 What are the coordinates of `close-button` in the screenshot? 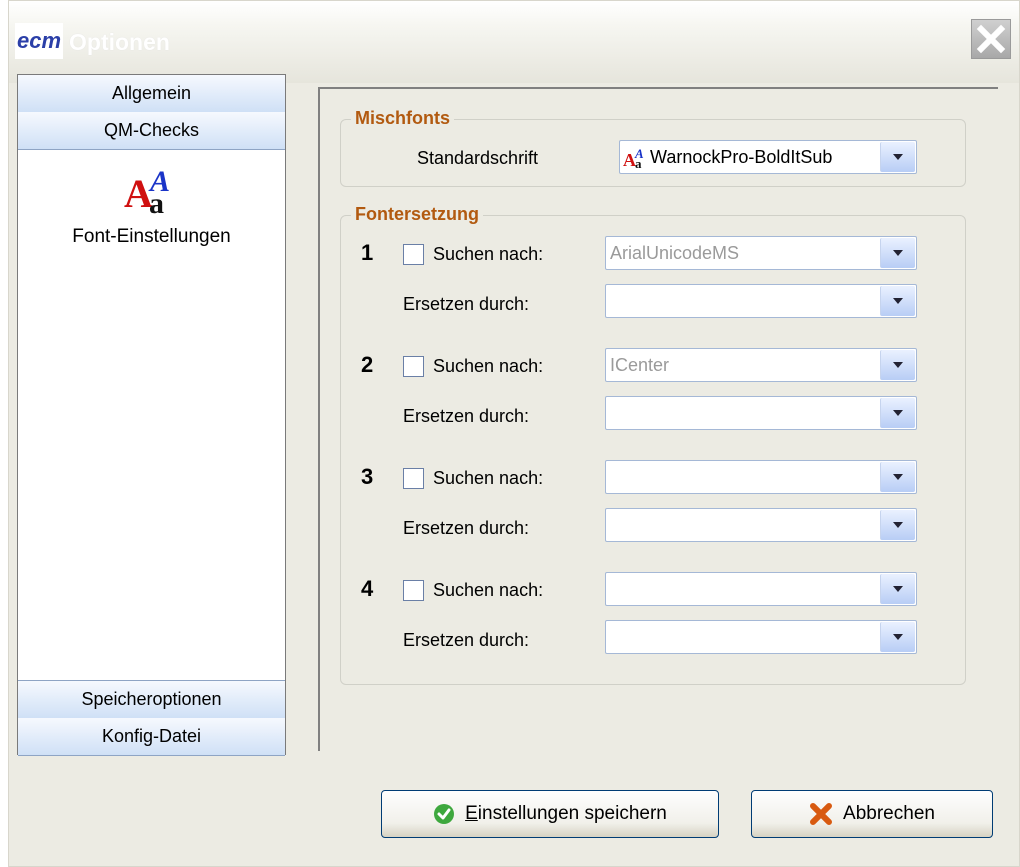 It's located at (991, 39).